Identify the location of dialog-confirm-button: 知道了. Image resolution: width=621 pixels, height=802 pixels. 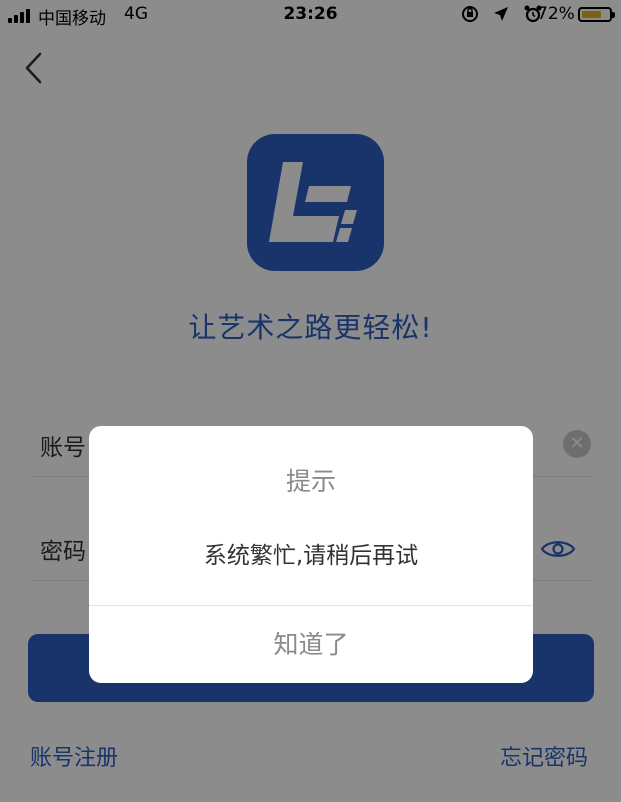
(311, 644).